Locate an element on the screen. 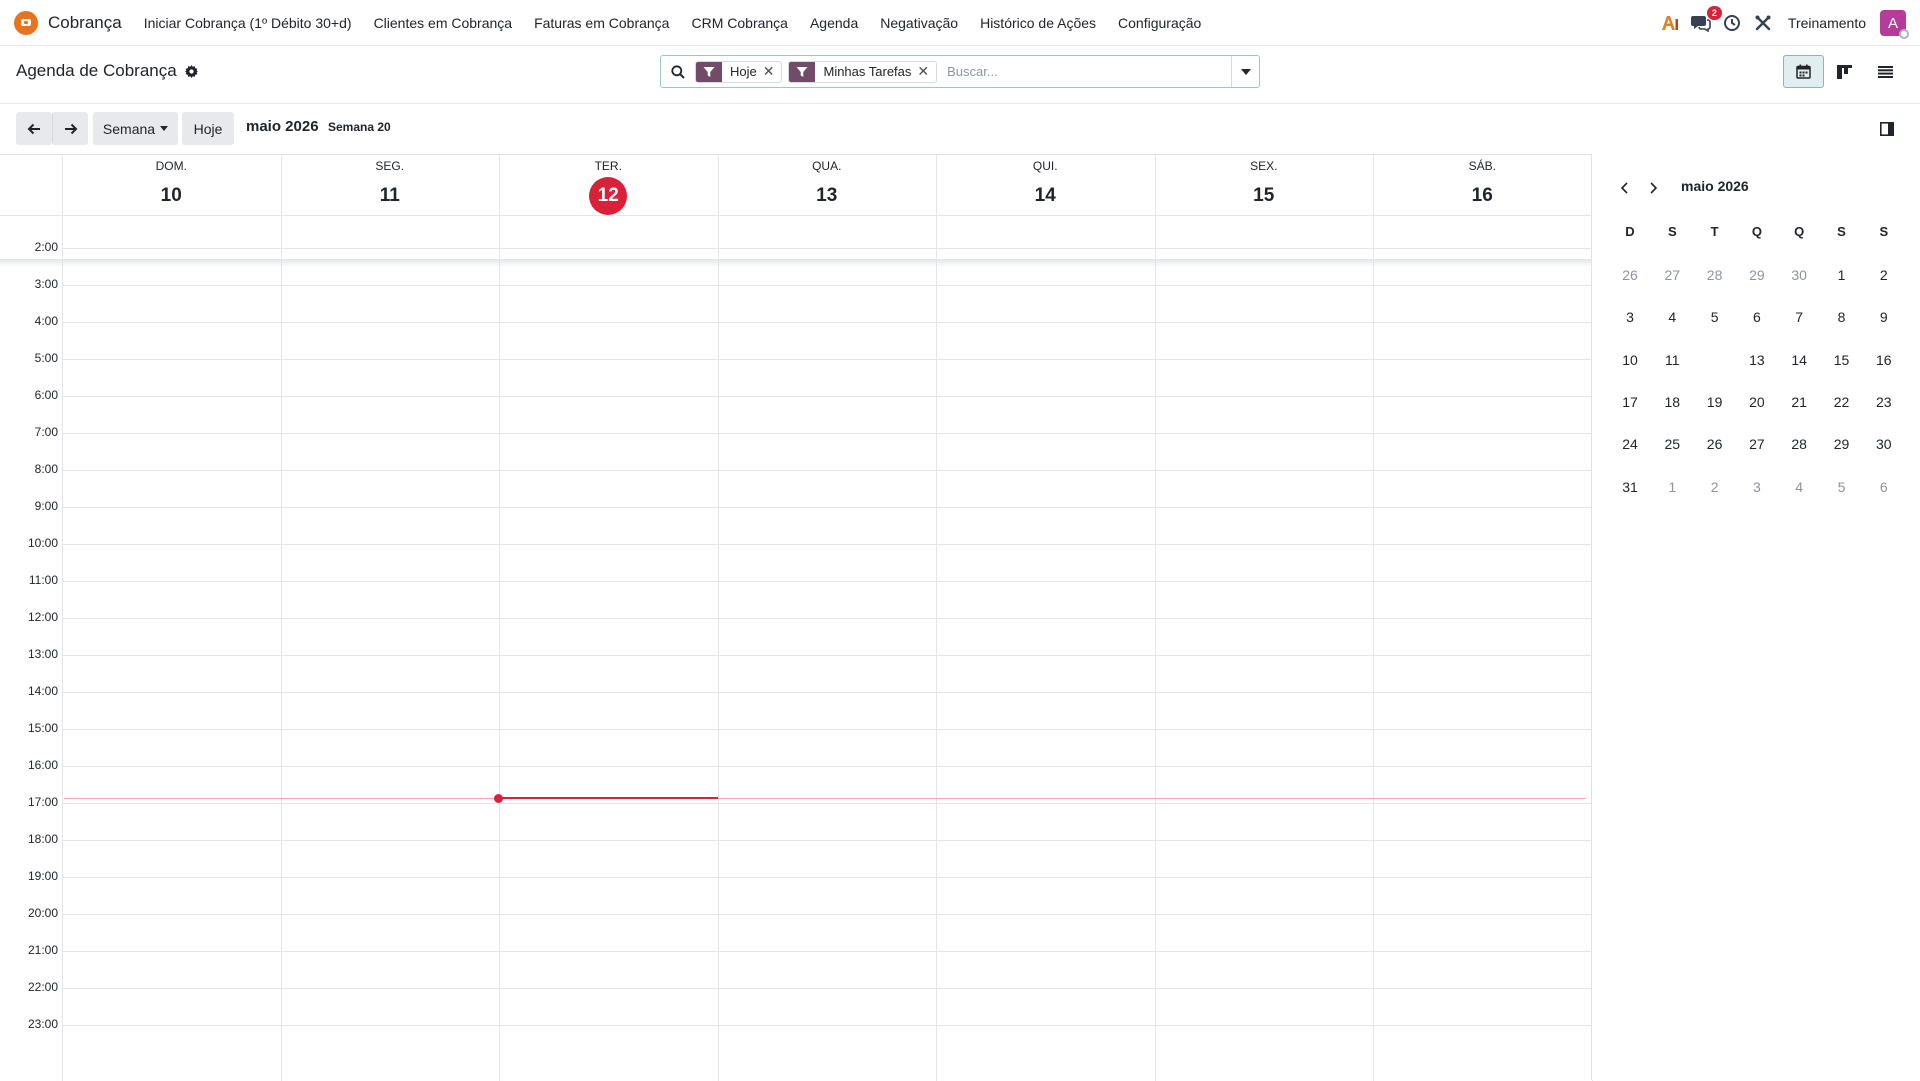  menu-item-configuracao: Configuração is located at coordinates (1159, 23).